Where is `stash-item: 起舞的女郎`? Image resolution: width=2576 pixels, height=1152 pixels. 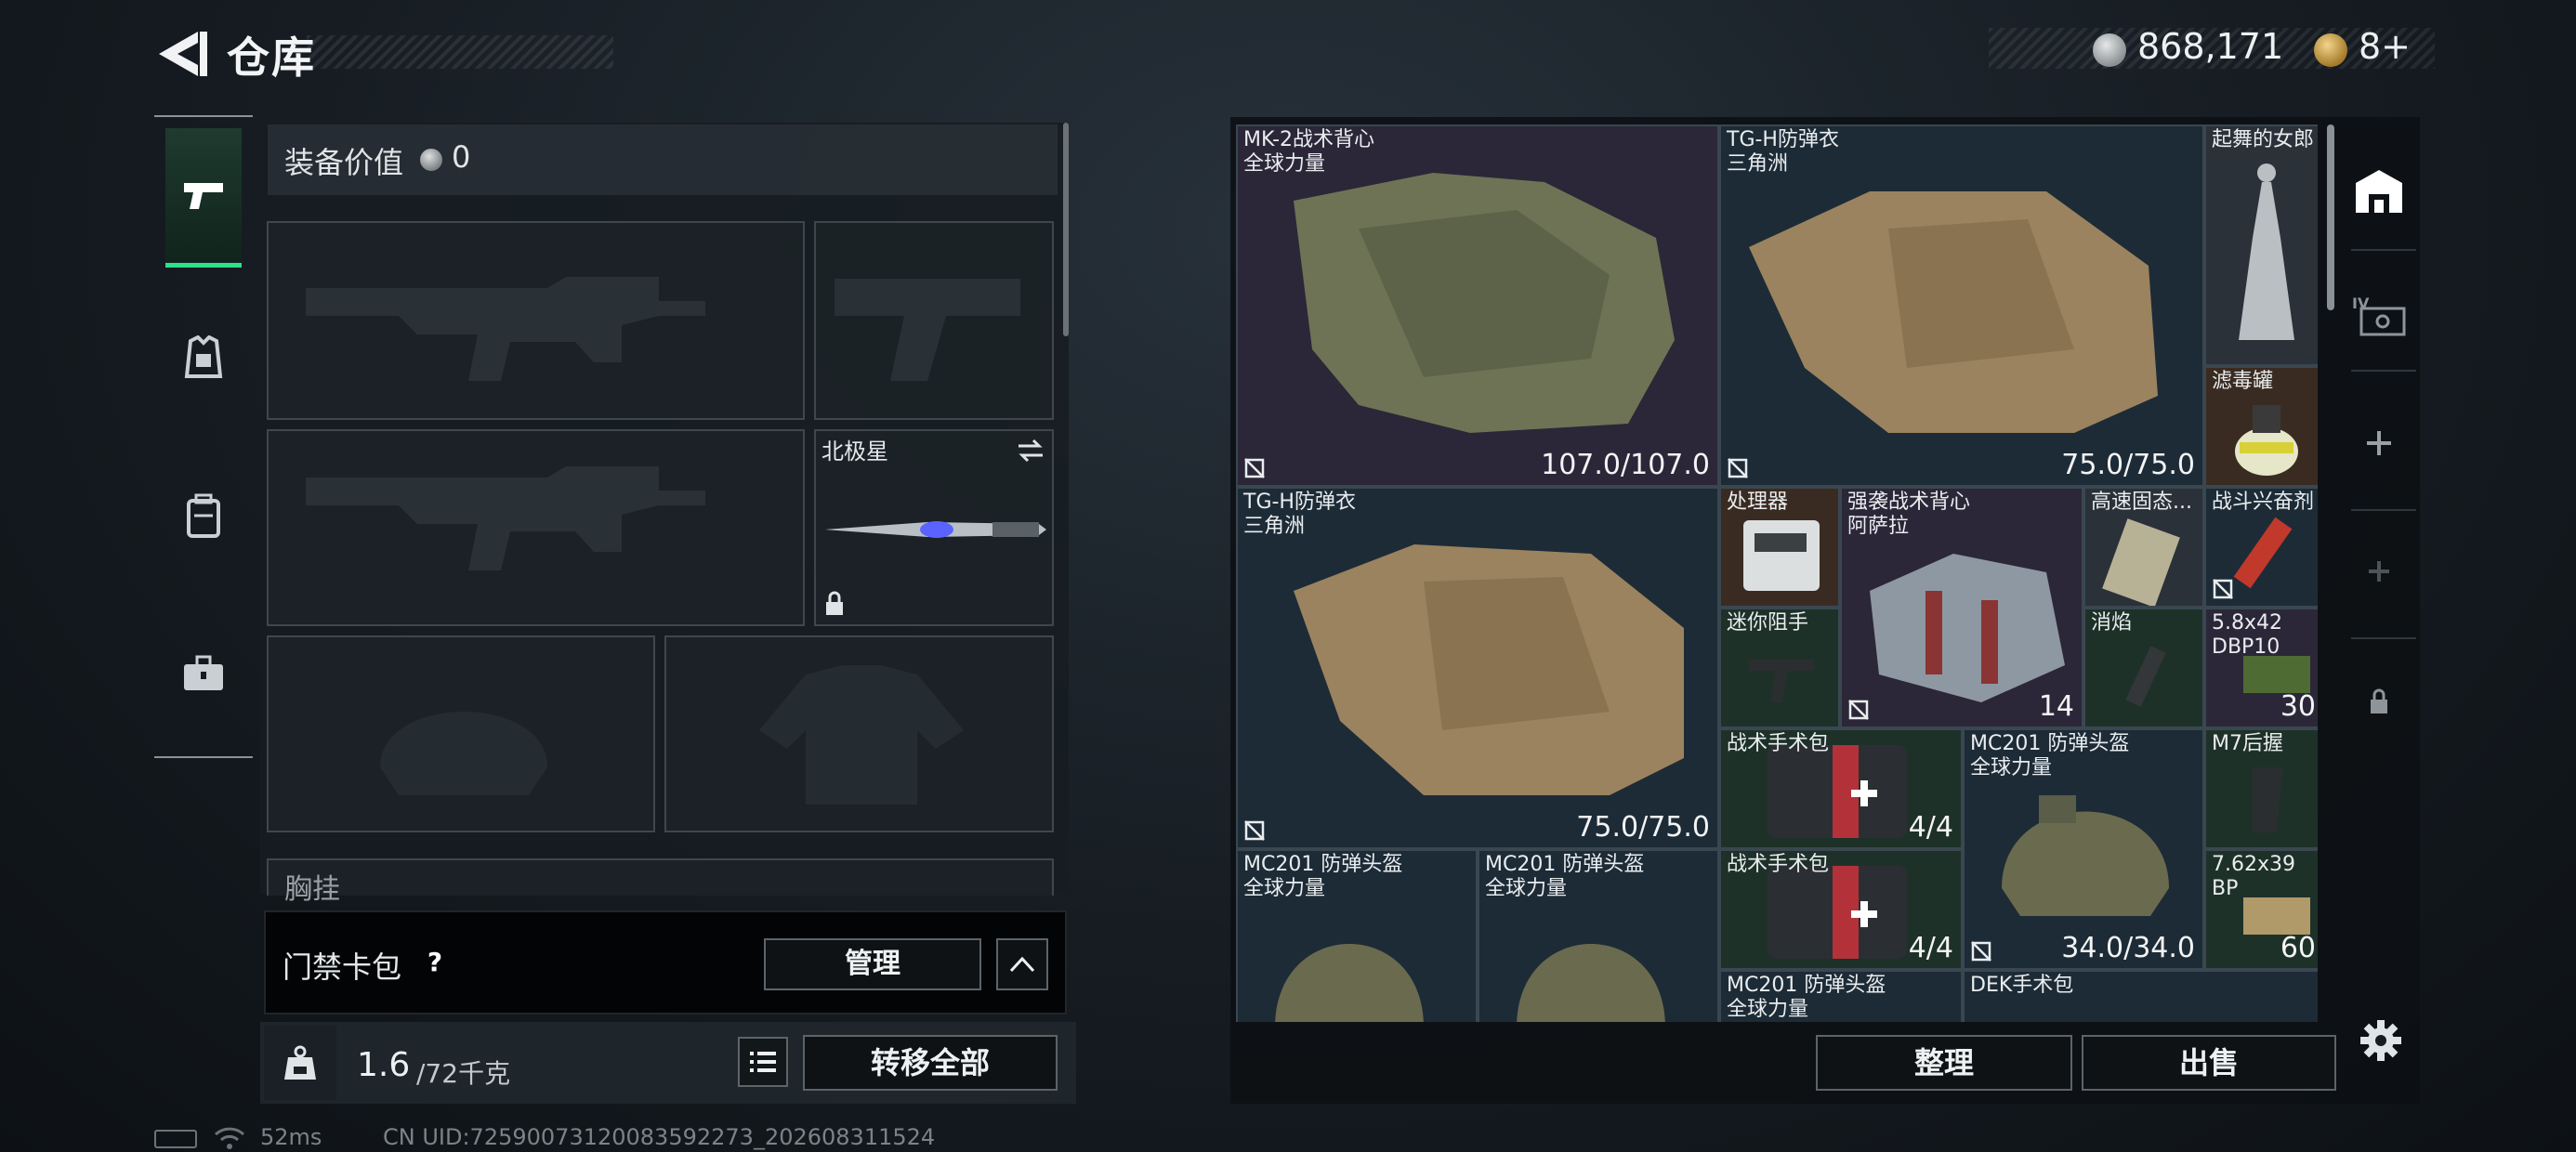
stash-item: 起舞的女郎 is located at coordinates (2261, 245).